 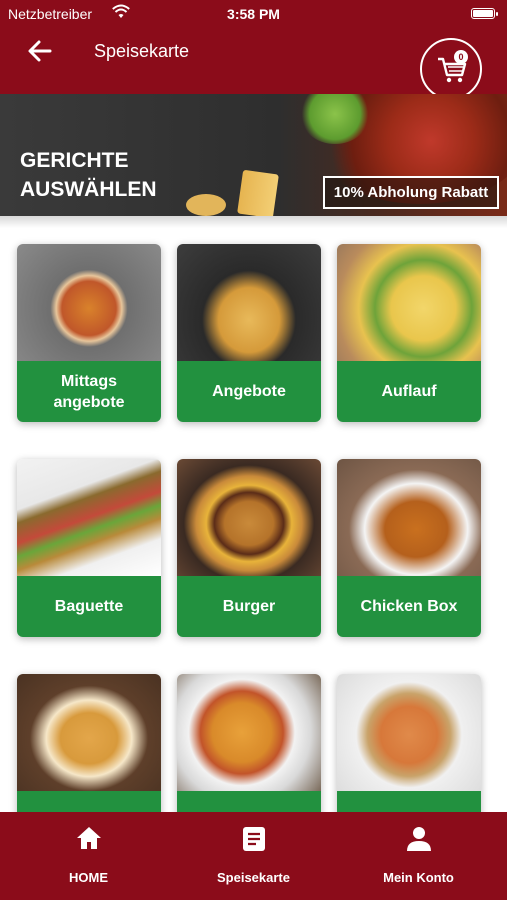 I want to click on category-image-spaghetti, so click(x=249, y=732).